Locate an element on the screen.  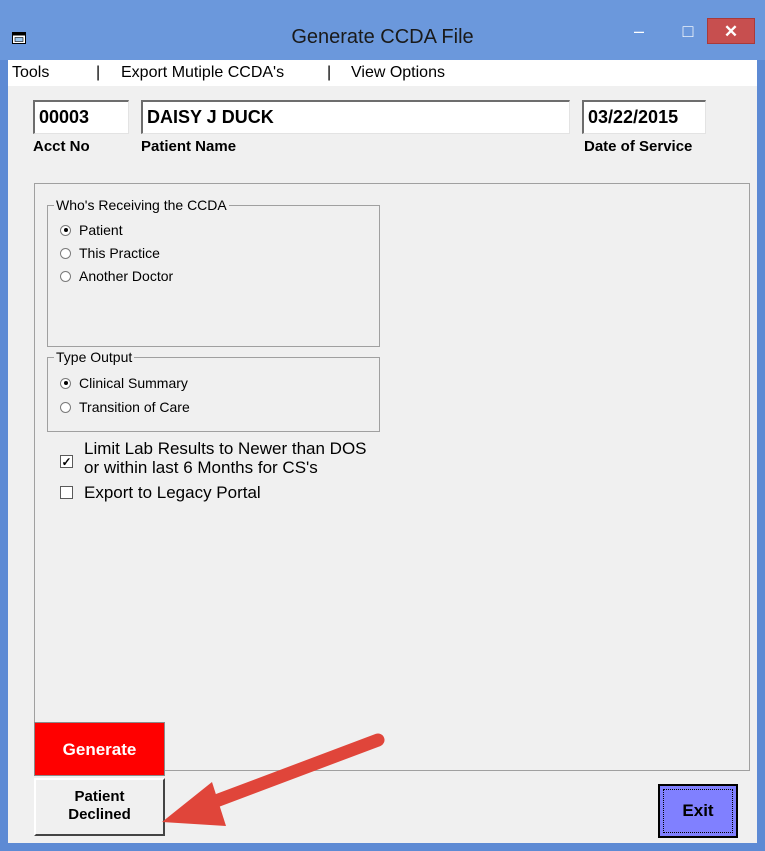
radio-patient: Patient is located at coordinates (91, 230).